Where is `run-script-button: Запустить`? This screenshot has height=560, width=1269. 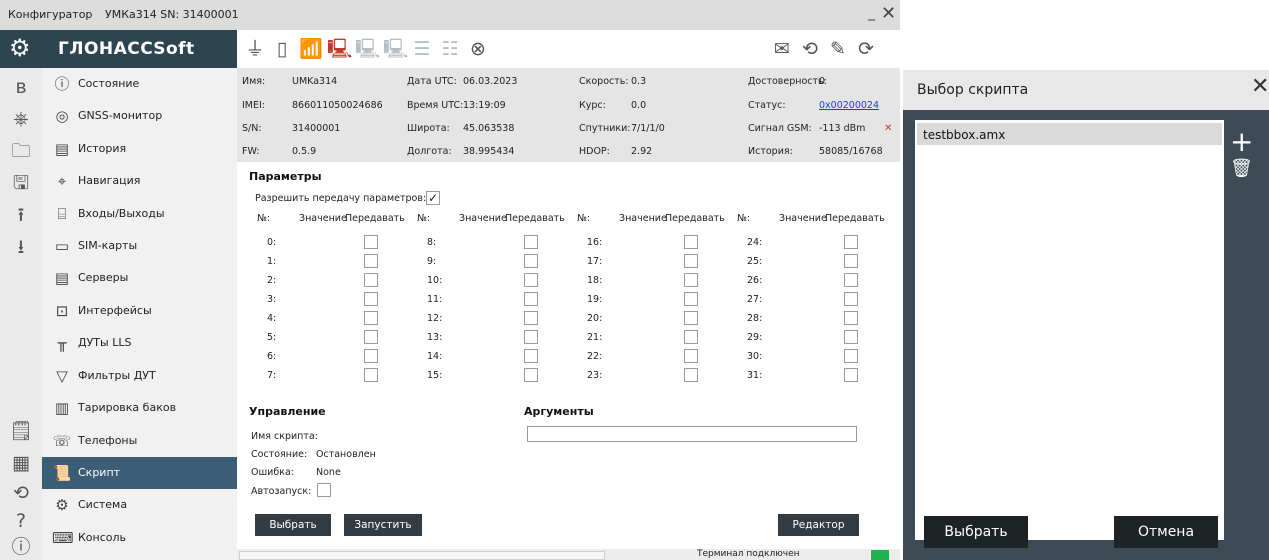 run-script-button: Запустить is located at coordinates (383, 525).